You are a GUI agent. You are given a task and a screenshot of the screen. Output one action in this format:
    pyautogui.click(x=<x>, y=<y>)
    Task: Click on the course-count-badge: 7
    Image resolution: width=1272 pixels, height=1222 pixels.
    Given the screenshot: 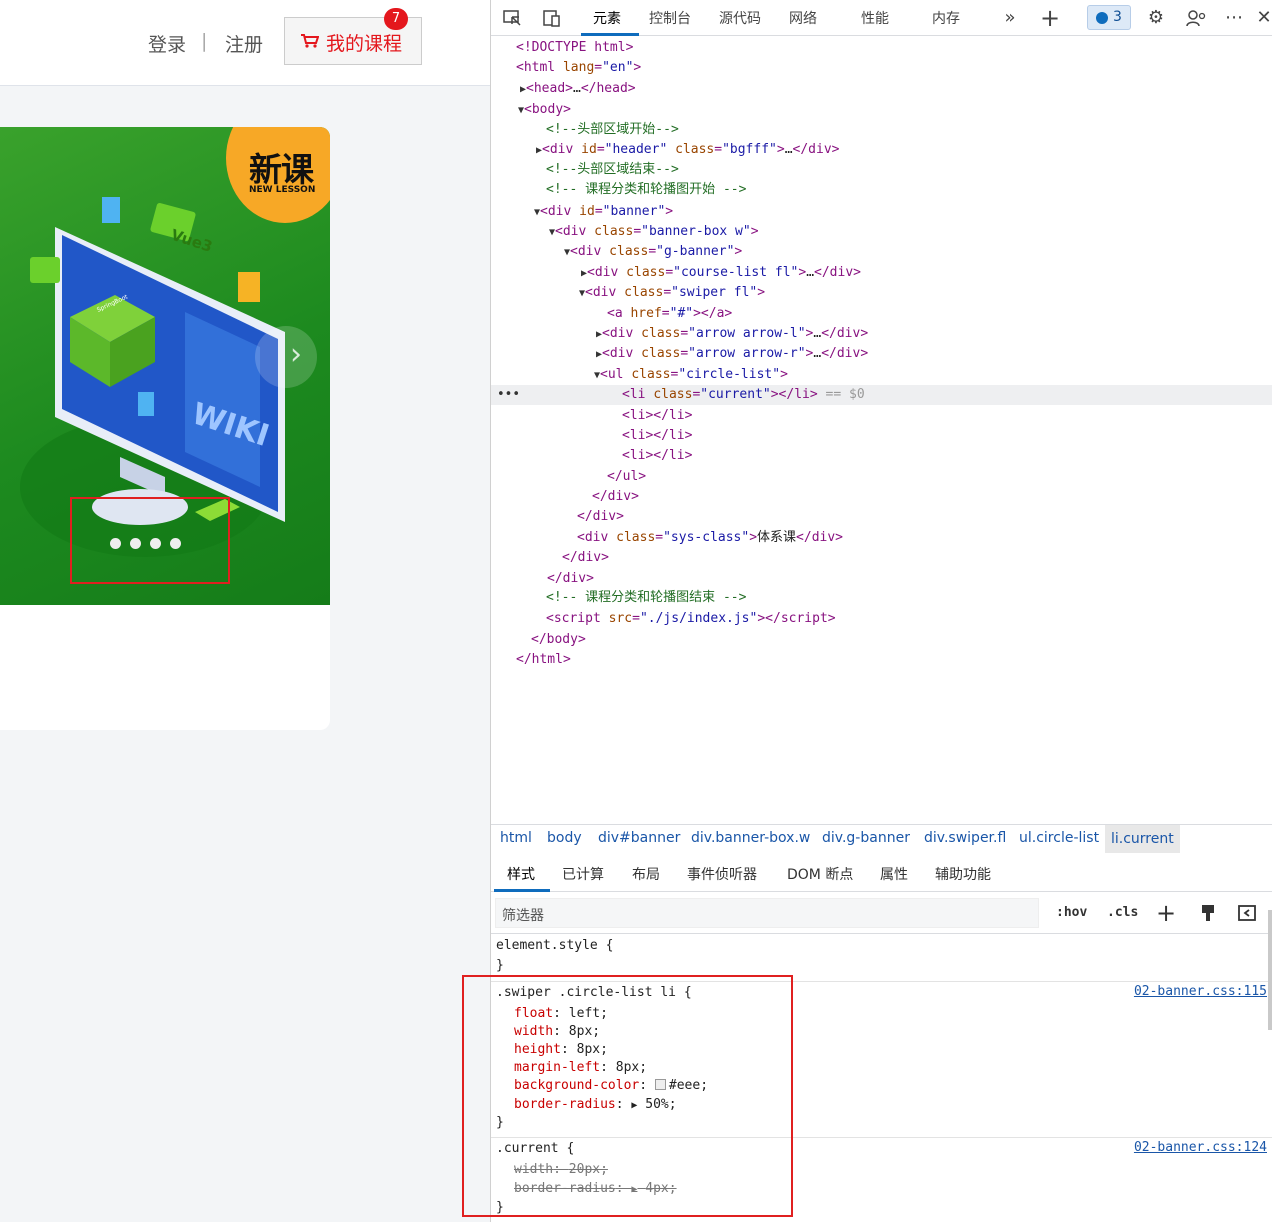 What is the action you would take?
    pyautogui.click(x=396, y=19)
    